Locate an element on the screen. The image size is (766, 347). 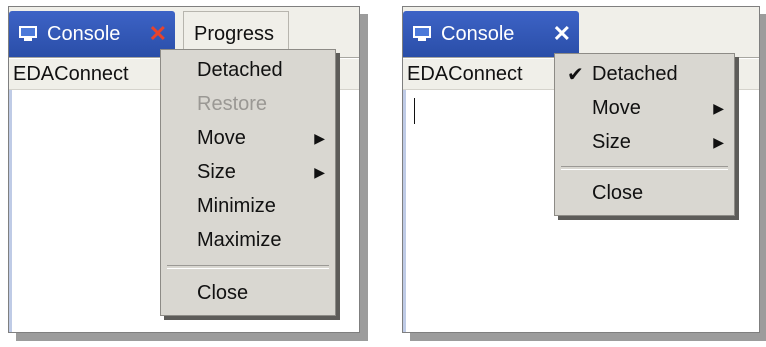
menu-item-maximize: Maximize is located at coordinates (248, 240).